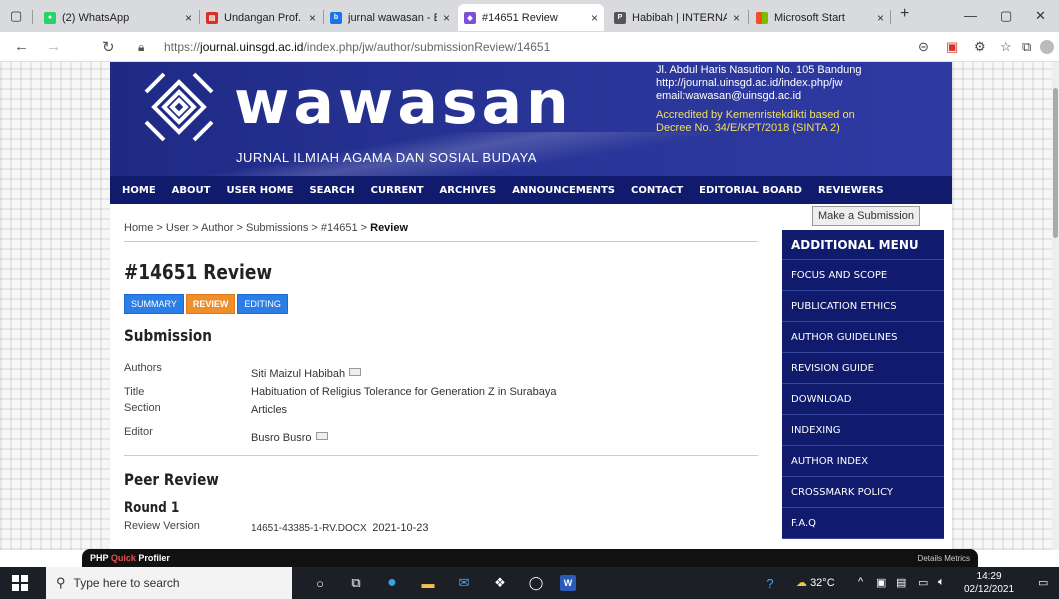 The image size is (1059, 599). Describe the element at coordinates (21, 46) in the screenshot. I see `back-icon: ←` at that location.